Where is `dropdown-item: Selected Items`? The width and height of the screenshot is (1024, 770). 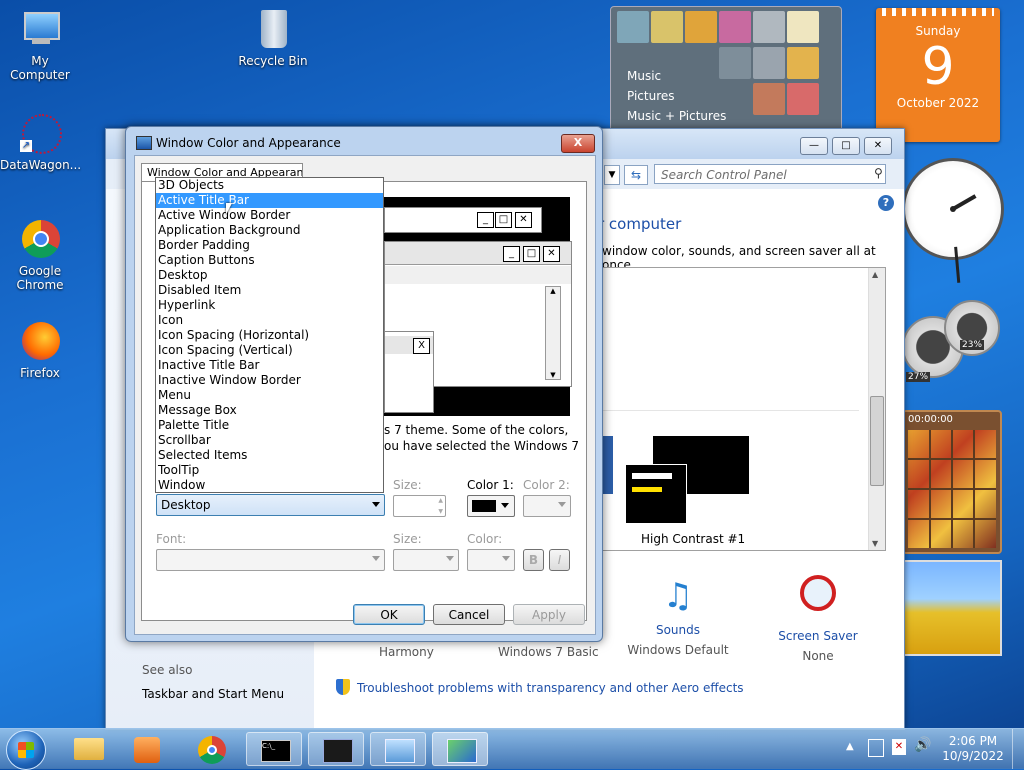
dropdown-item: Selected Items is located at coordinates (269, 455).